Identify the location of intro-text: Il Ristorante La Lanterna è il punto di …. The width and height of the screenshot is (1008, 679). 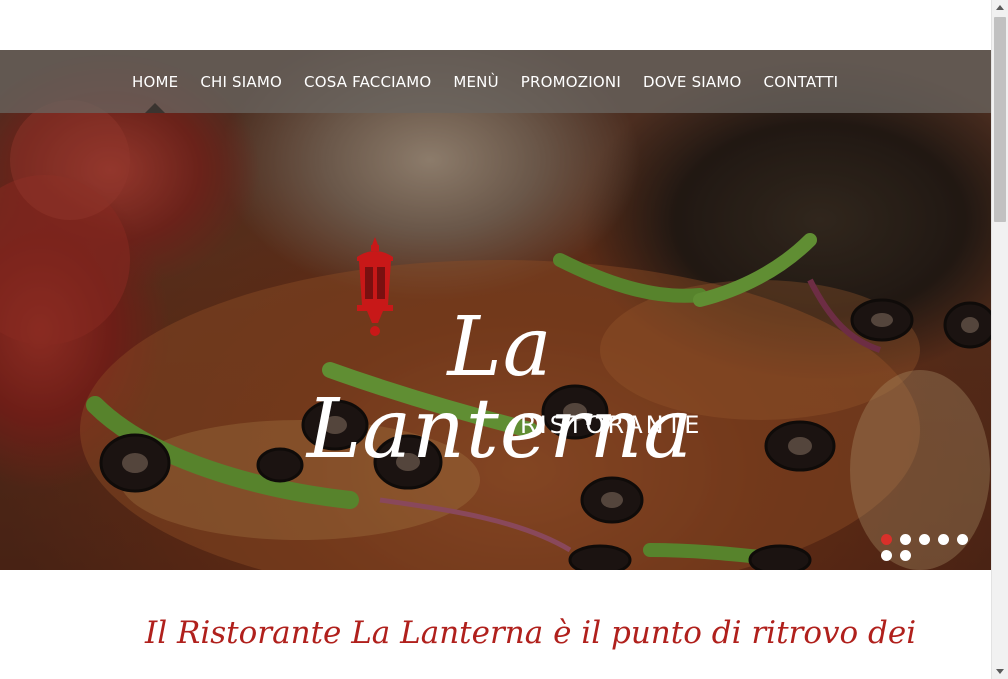
(531, 633).